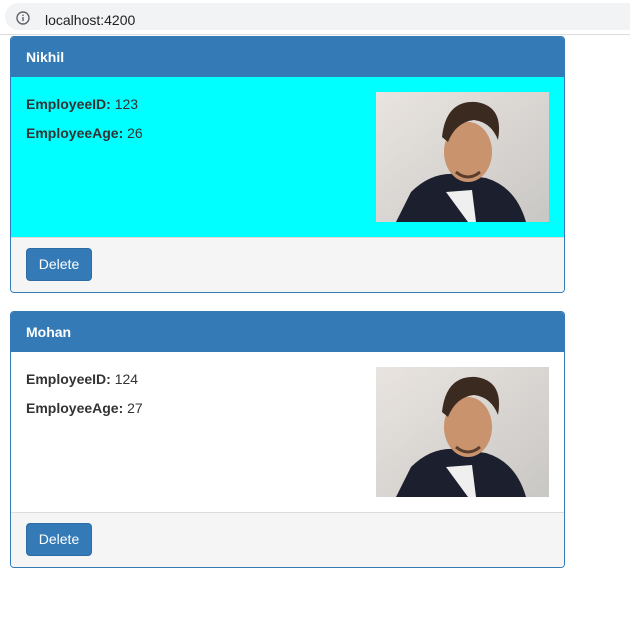 The width and height of the screenshot is (630, 622). Describe the element at coordinates (287, 332) in the screenshot. I see `employee-name: Mohan` at that location.